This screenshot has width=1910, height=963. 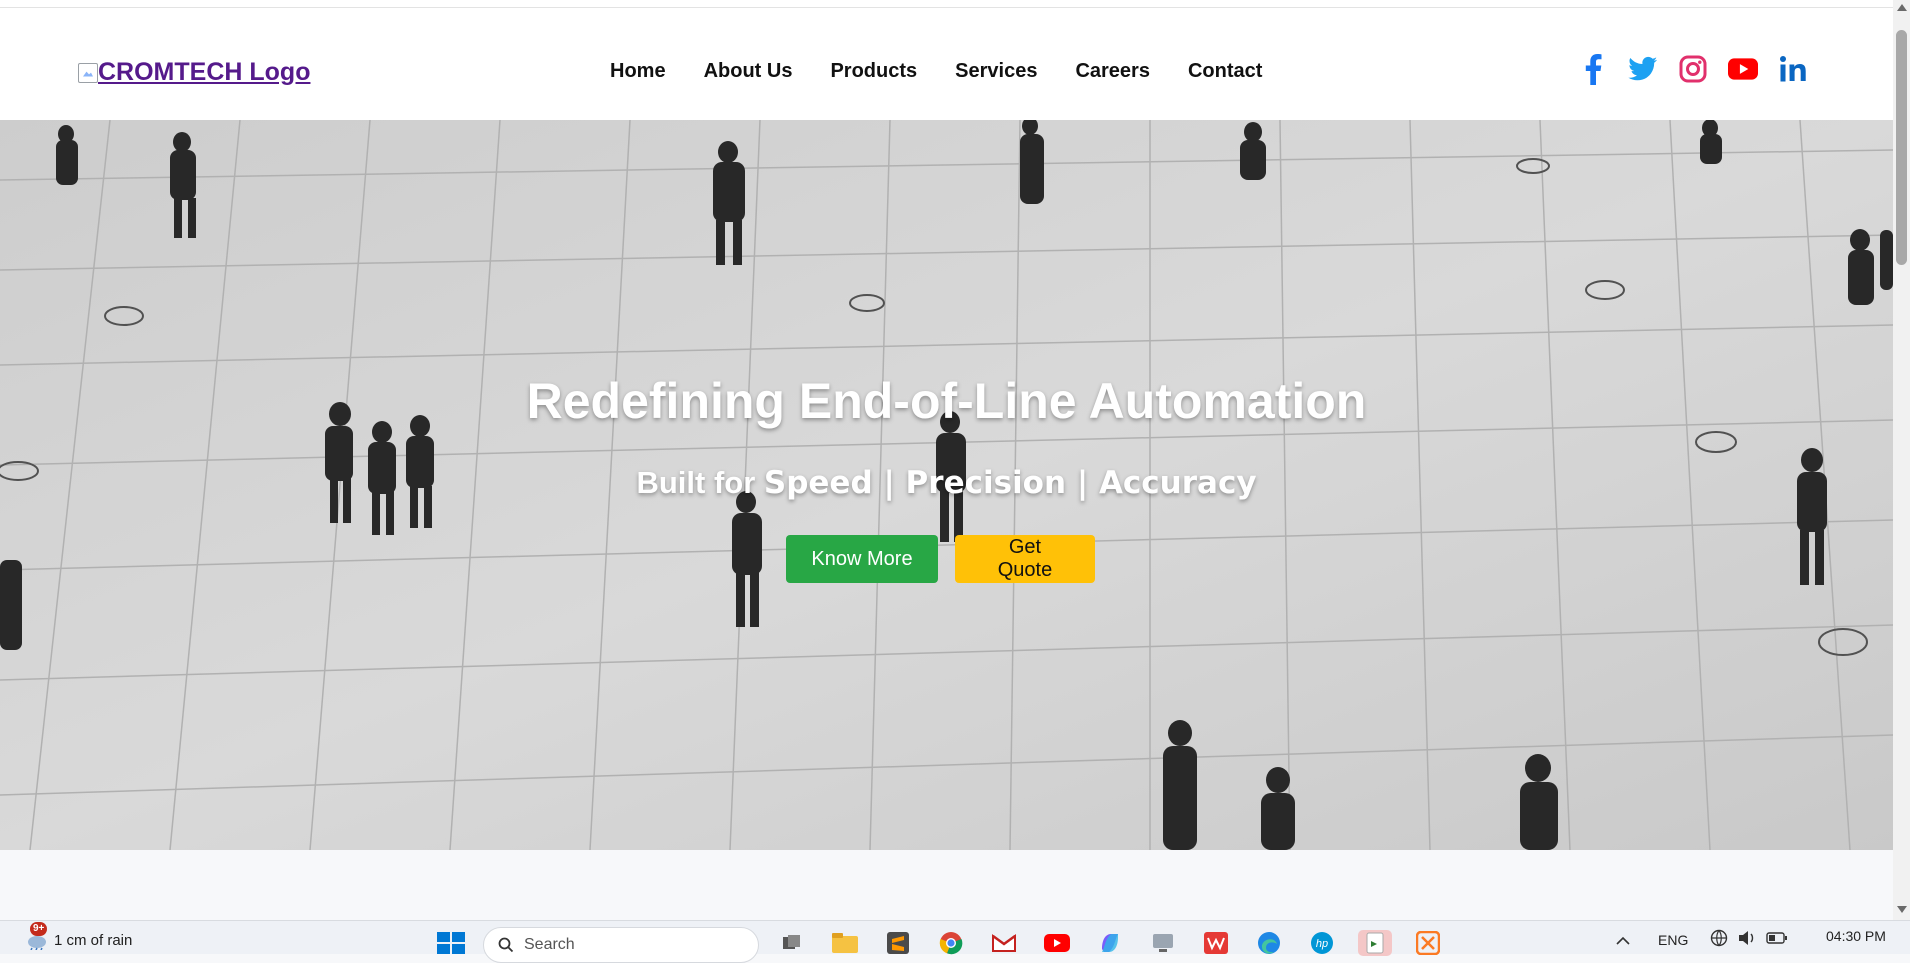 I want to click on hero-subtitle: Built for Speed | Precision | Accuracy, so click(x=946, y=483).